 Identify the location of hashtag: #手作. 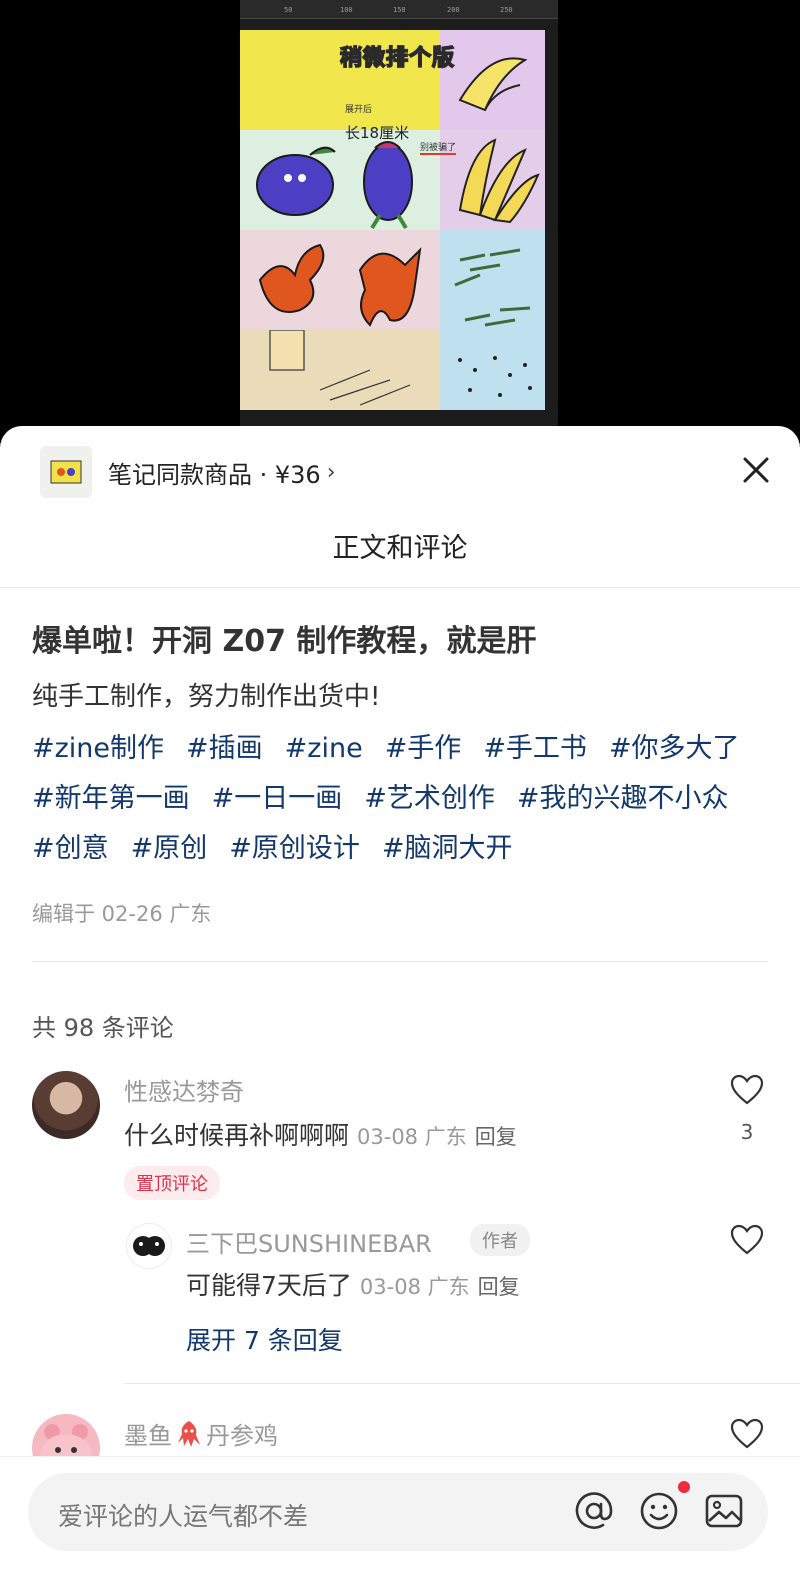
(423, 748).